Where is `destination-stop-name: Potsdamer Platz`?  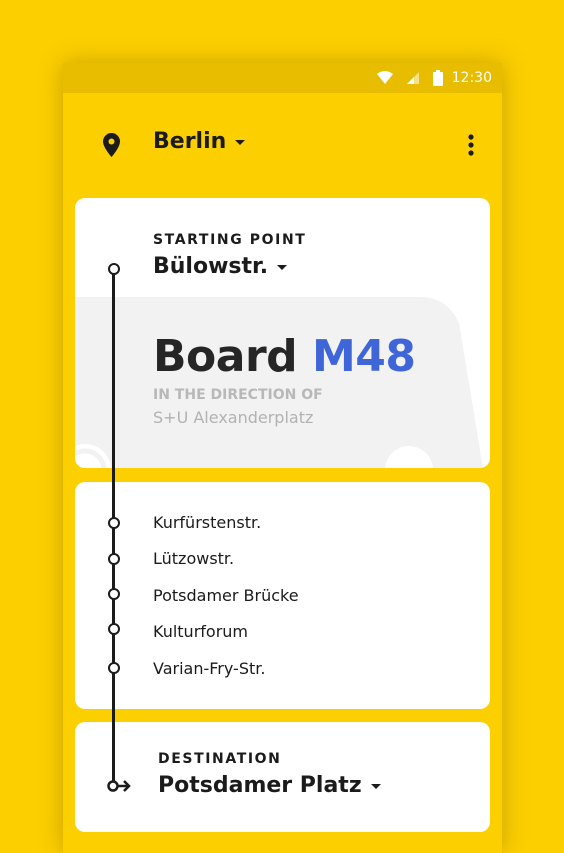 destination-stop-name: Potsdamer Platz is located at coordinates (260, 785).